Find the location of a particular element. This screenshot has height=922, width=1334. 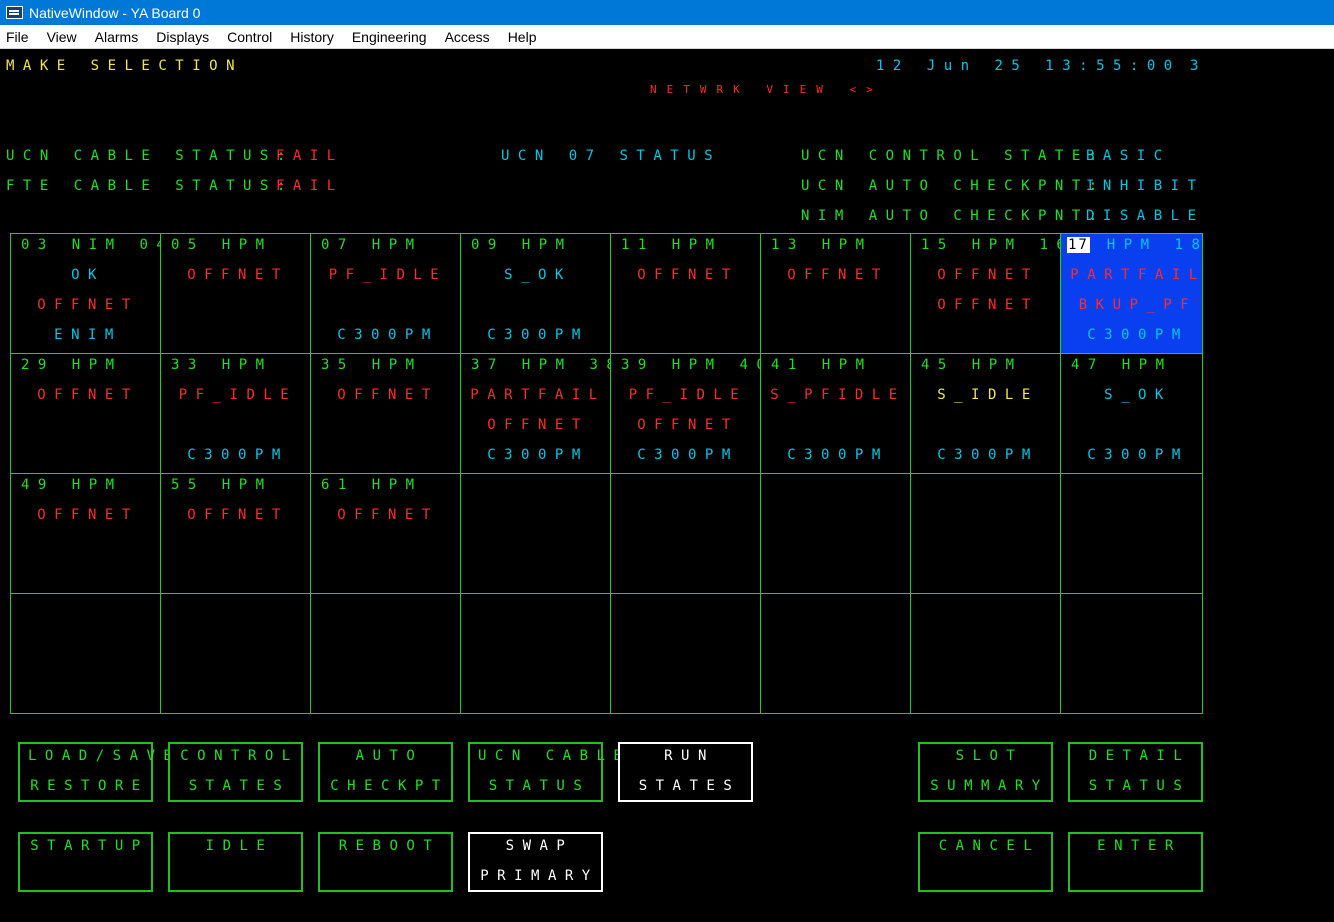

auto-checkpoint-value: INHIBIT is located at coordinates (1145, 186).